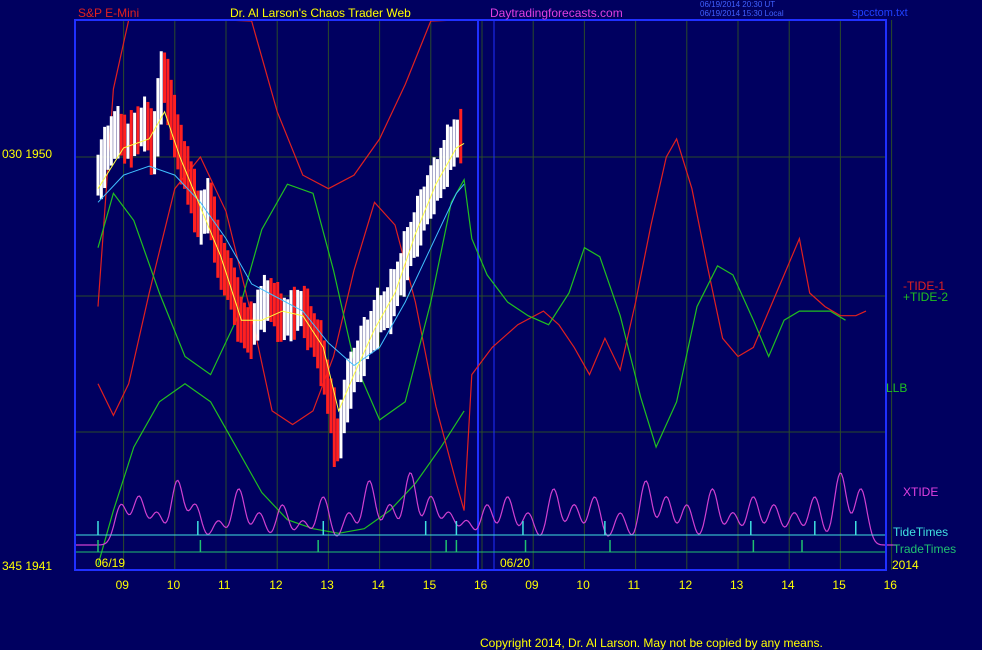 The width and height of the screenshot is (982, 650). Describe the element at coordinates (109, 13) in the screenshot. I see `instrument-title: S&P E-Mini` at that location.